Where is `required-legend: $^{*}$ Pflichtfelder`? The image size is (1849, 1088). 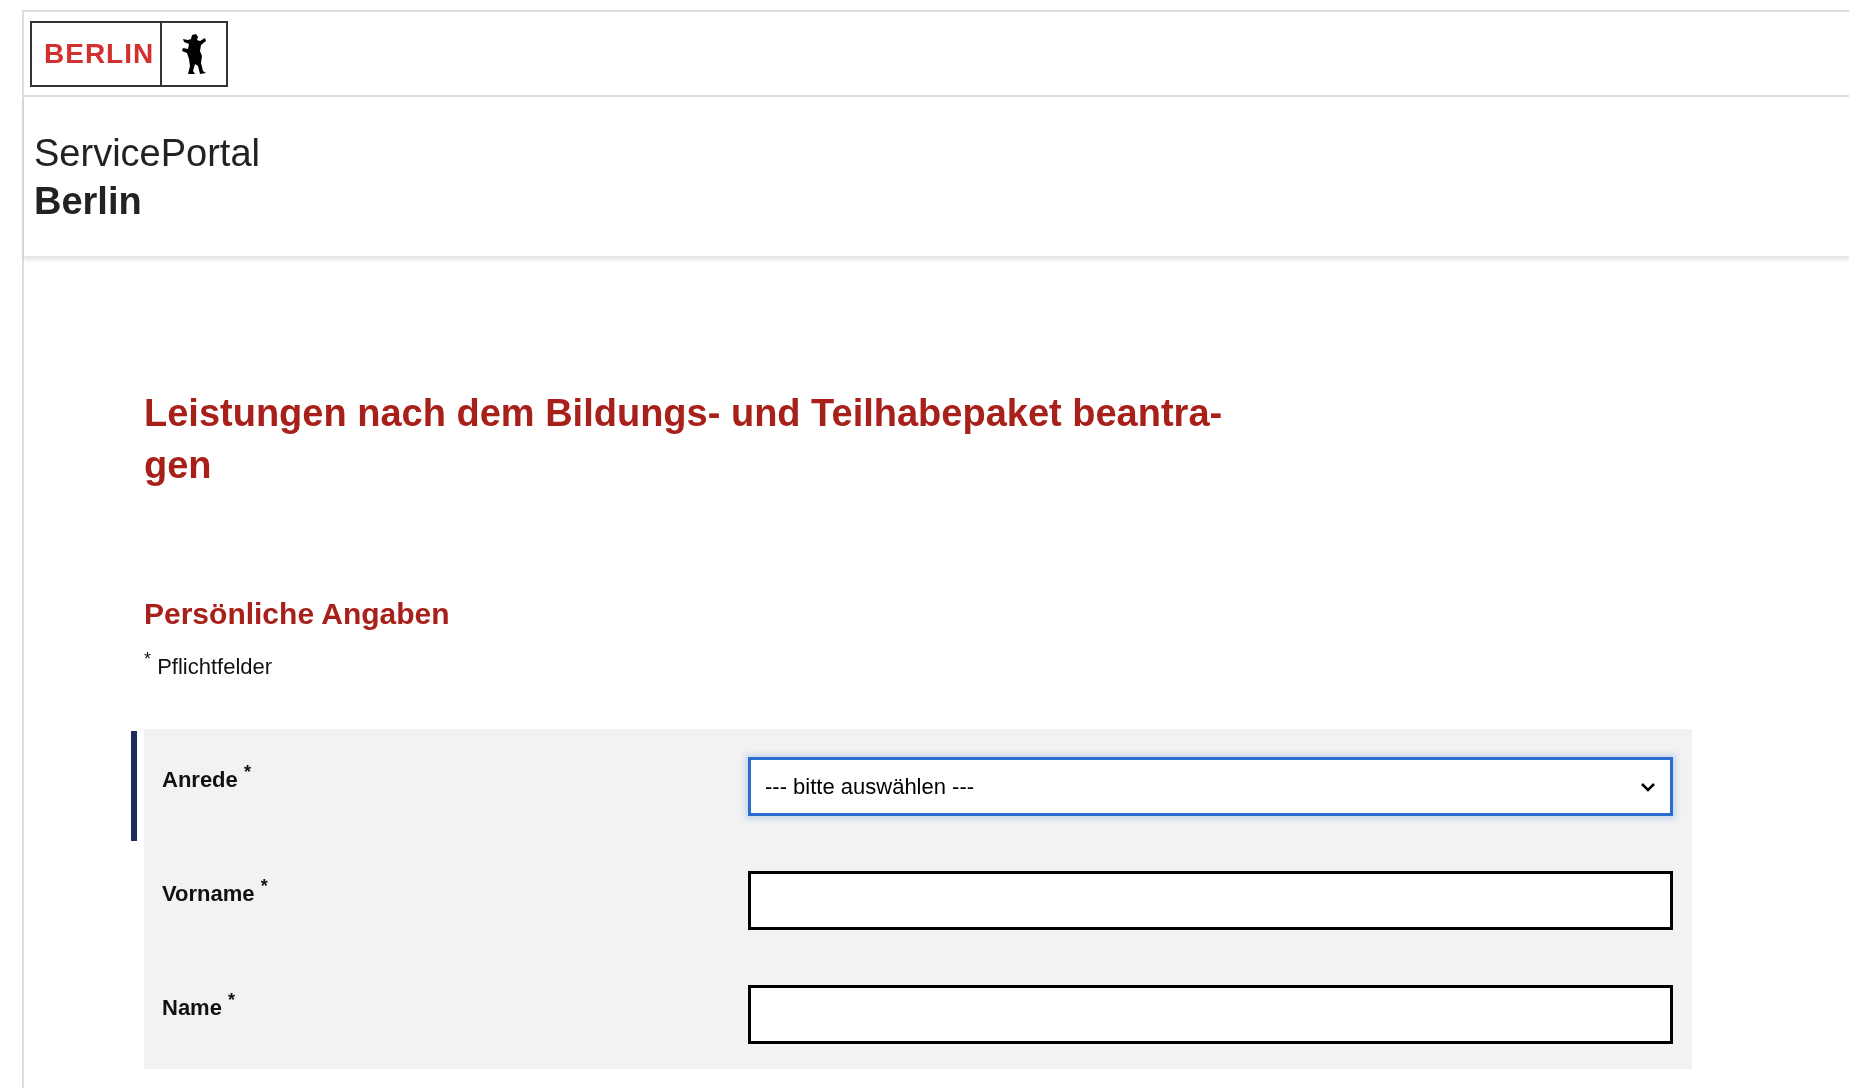
required-legend: $^{*}$ Pflichtfelder is located at coordinates (996, 666).